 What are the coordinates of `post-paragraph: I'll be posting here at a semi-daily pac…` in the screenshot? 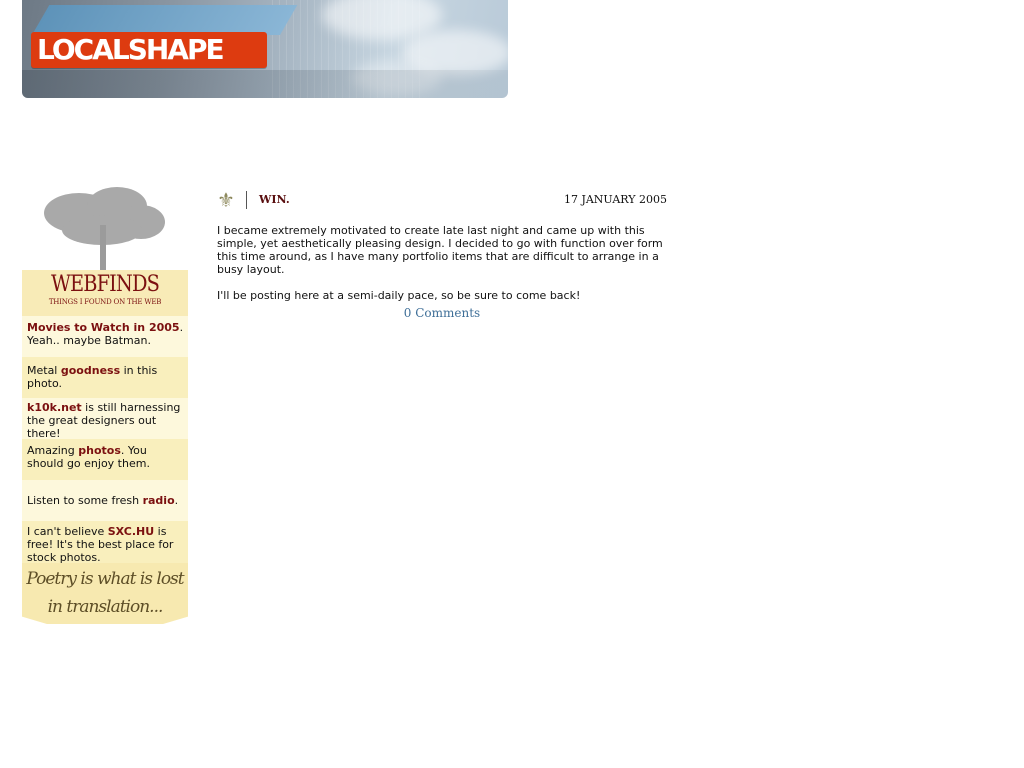 It's located at (399, 295).